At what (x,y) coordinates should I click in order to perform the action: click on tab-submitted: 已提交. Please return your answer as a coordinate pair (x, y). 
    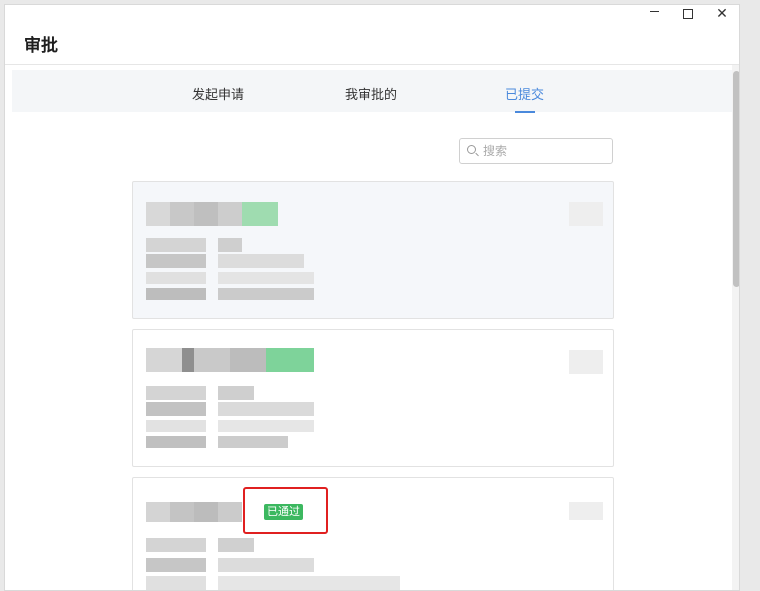
    Looking at the image, I should click on (524, 93).